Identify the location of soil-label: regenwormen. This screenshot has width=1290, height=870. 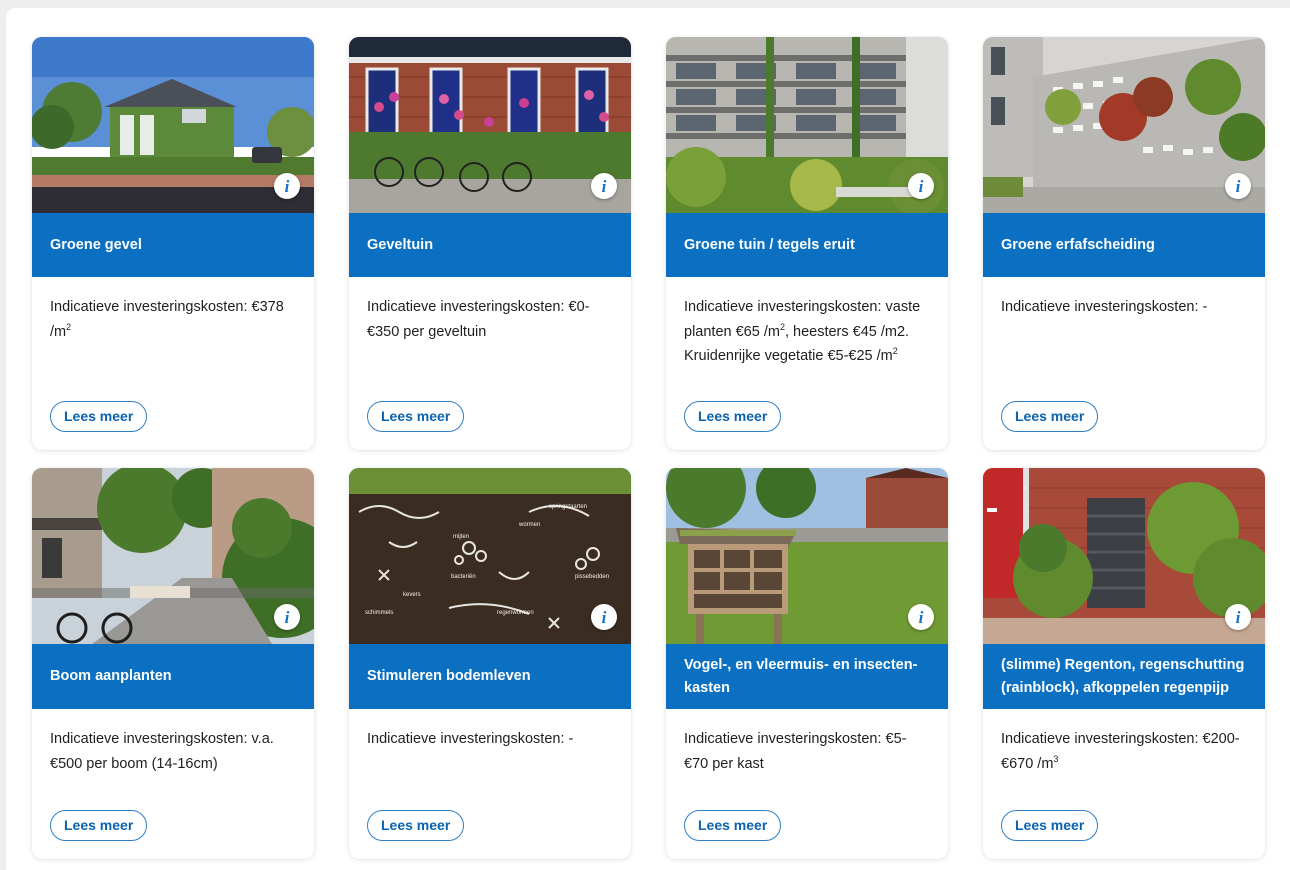
(515, 613).